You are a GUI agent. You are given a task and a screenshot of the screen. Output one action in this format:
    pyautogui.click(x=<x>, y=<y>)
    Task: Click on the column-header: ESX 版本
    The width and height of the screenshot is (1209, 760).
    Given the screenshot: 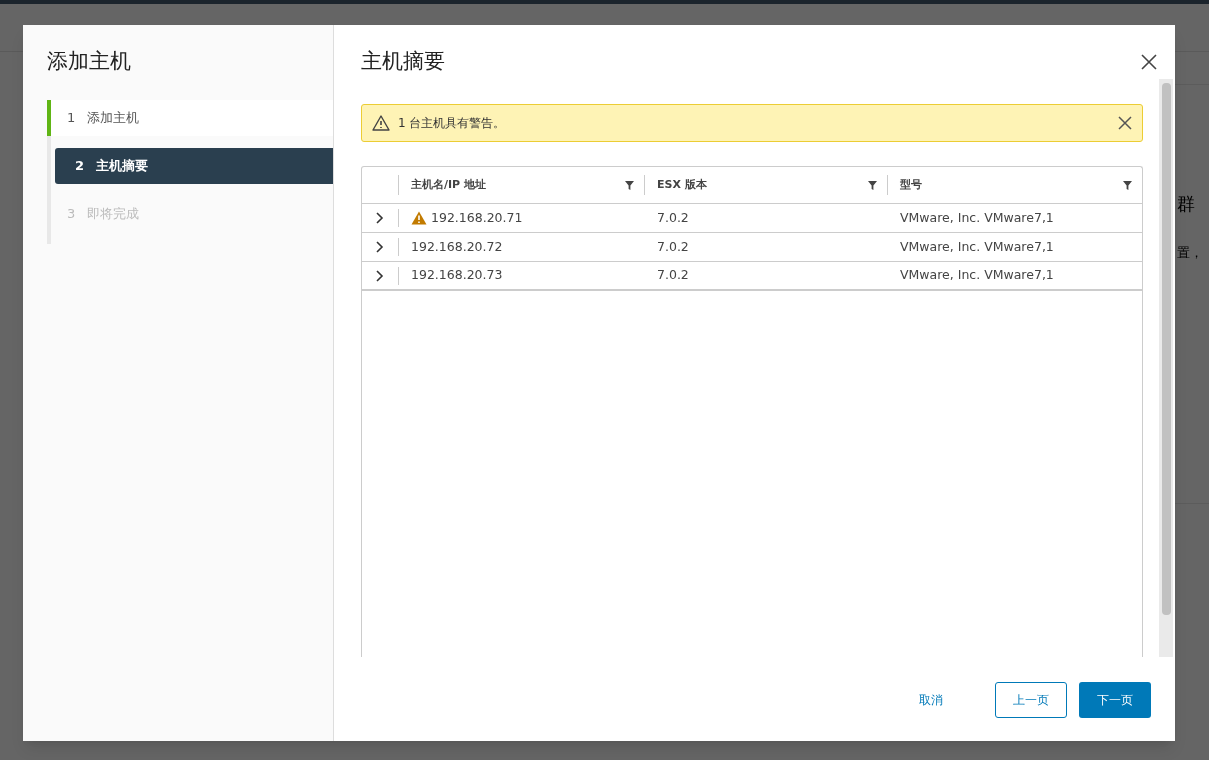 What is the action you would take?
    pyautogui.click(x=766, y=185)
    